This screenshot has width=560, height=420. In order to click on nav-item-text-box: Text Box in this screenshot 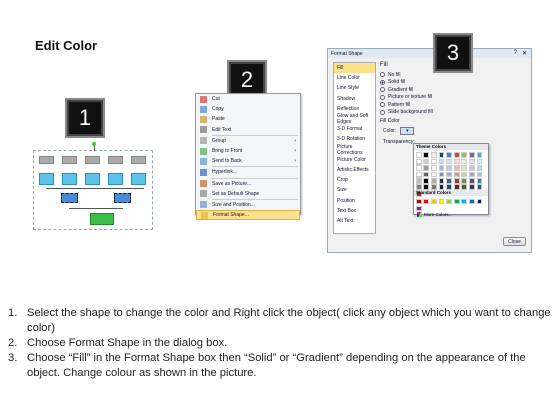, I will do `click(354, 211)`.